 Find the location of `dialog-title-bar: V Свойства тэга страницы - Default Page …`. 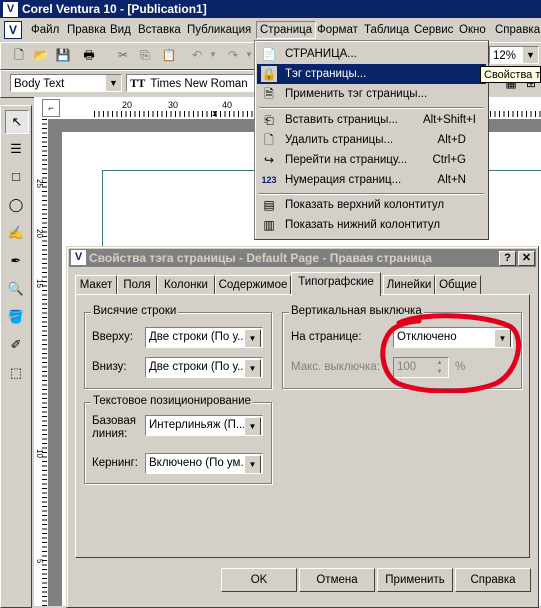

dialog-title-bar: V Свойства тэга страницы - Default Page … is located at coordinates (302, 258).